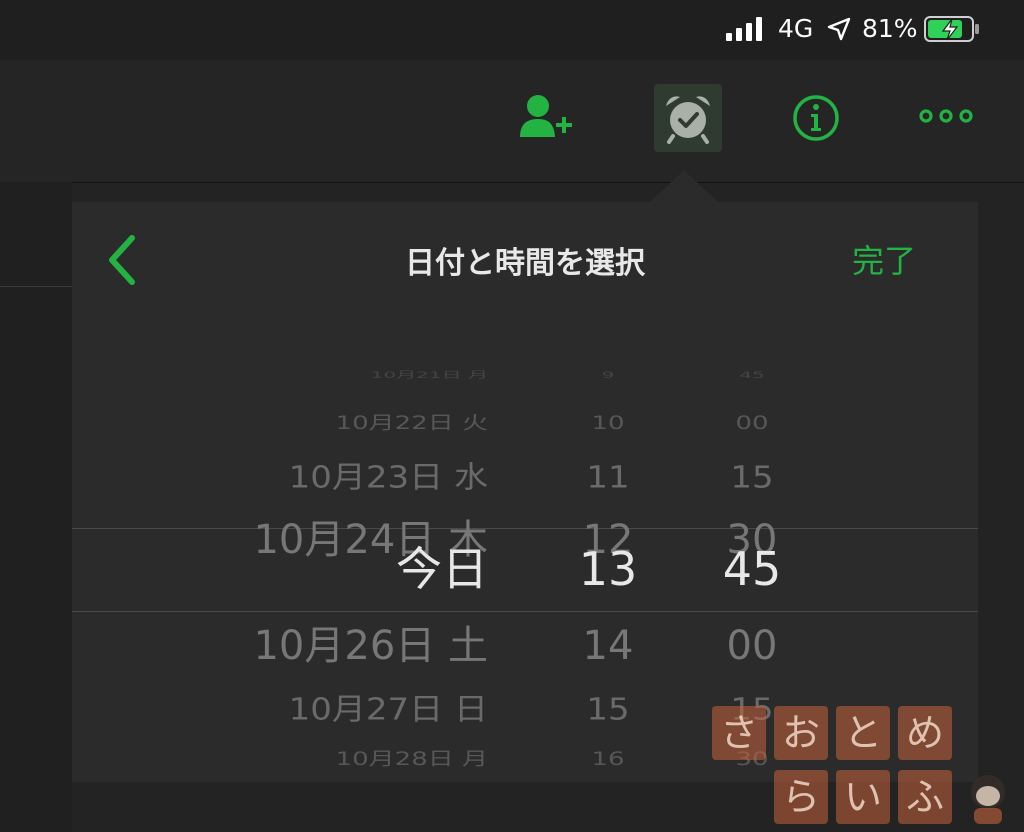 The image size is (1024, 832). Describe the element at coordinates (442, 569) in the screenshot. I see `picker-date: 今日` at that location.